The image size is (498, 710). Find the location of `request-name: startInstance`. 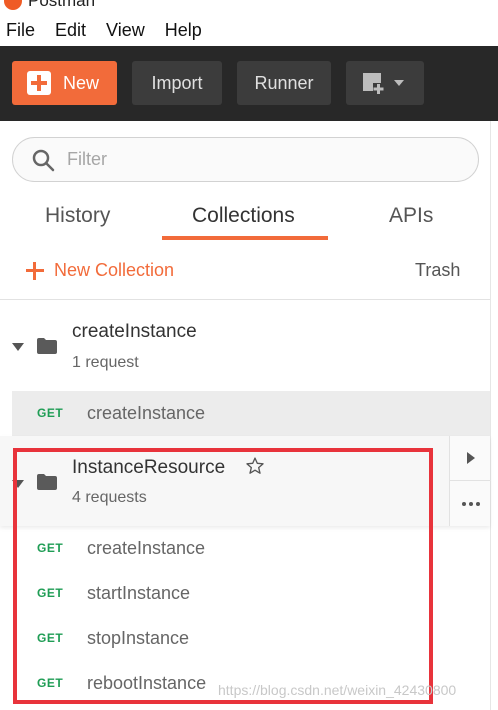

request-name: startInstance is located at coordinates (139, 593).